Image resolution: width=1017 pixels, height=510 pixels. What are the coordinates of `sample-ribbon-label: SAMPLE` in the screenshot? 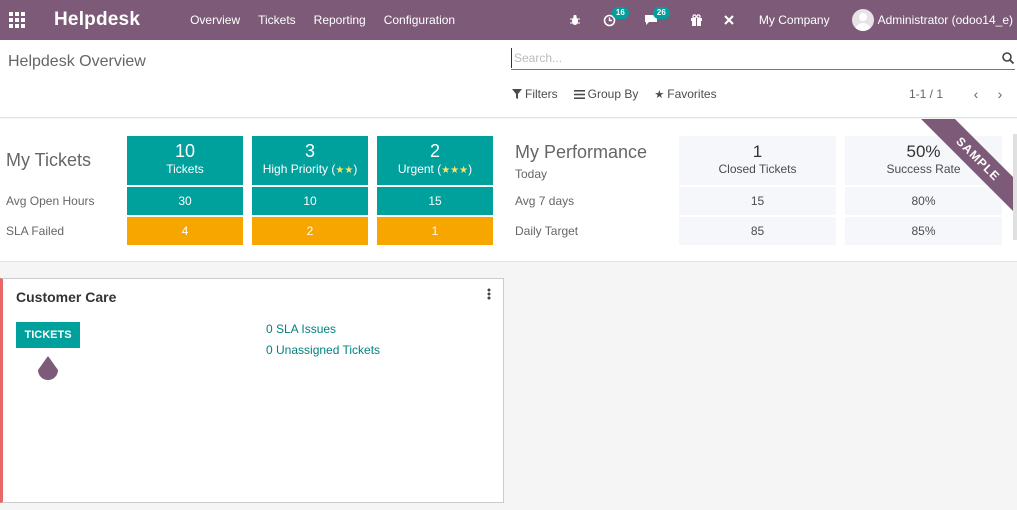 It's located at (964, 171).